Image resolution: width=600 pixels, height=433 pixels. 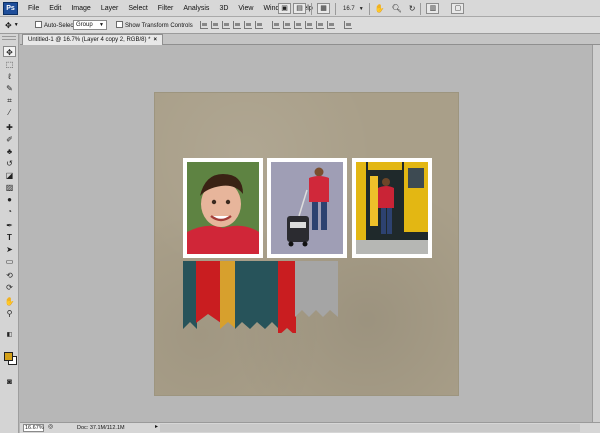 I want to click on auto-select-value: Group, so click(x=84, y=25).